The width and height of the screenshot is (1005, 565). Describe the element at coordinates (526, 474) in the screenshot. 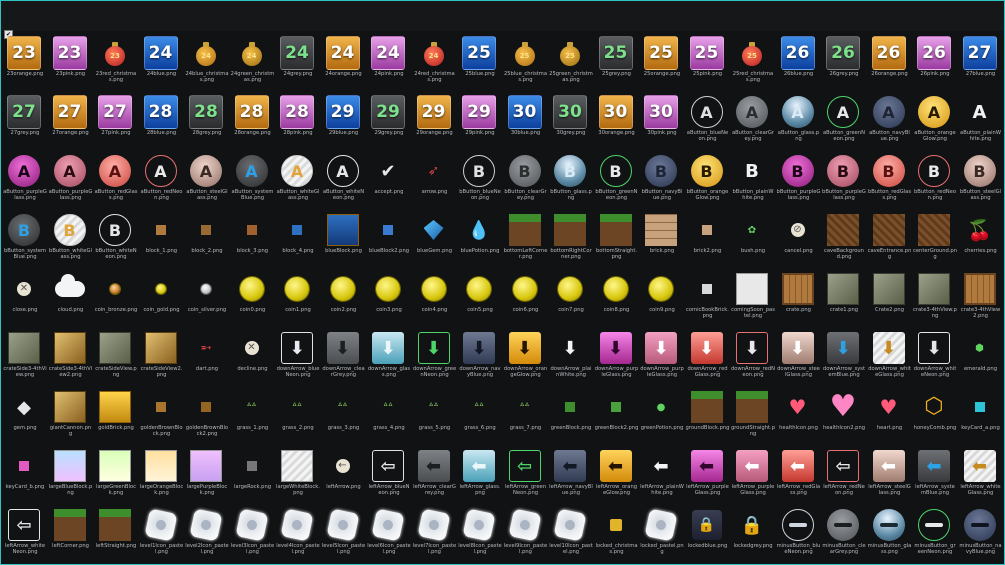

I see `file-thumbnail-item: ⇦ leftArrow_greenNeon.png` at that location.